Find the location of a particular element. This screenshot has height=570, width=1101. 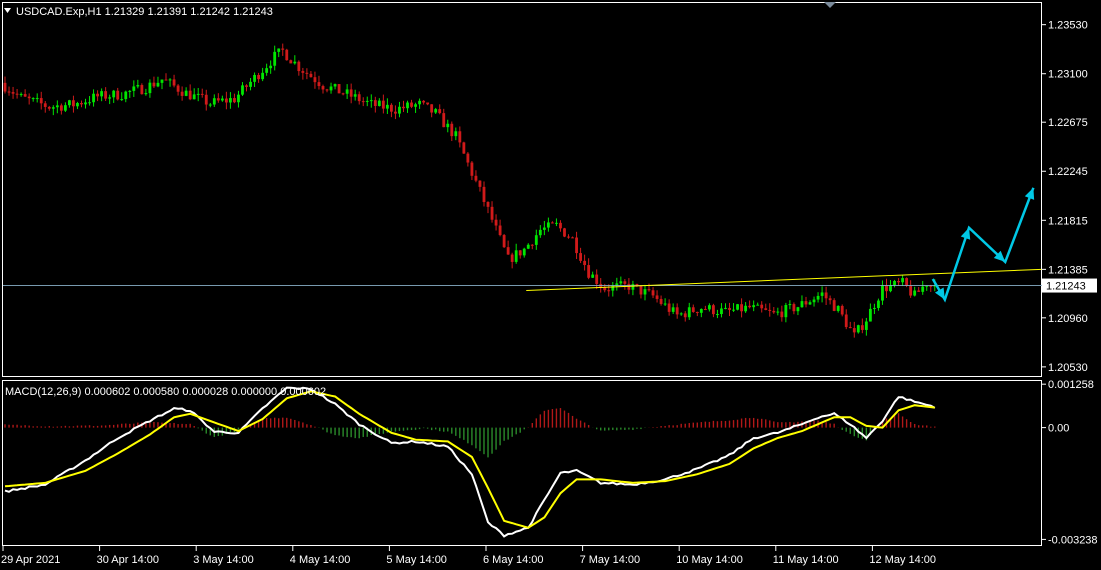

time-tick-label: 3 May 14:00 is located at coordinates (223, 560).